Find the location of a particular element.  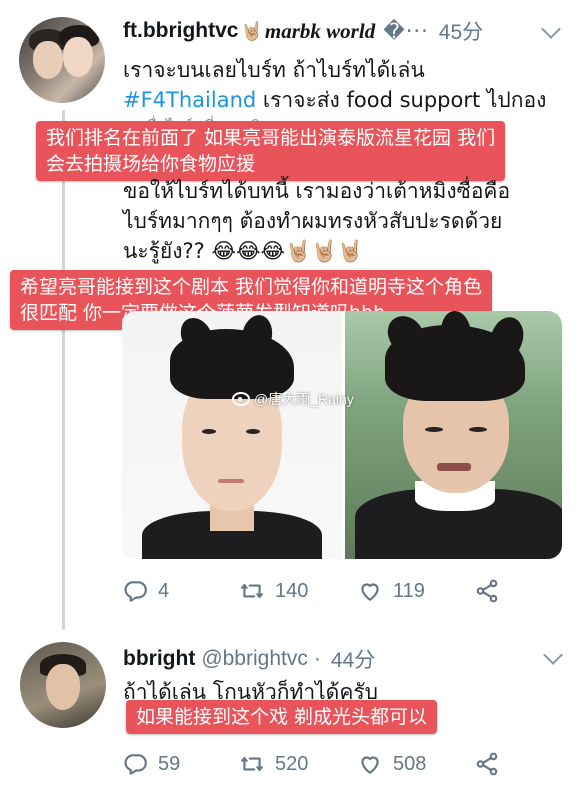

display-name-extra: marbk world is located at coordinates (320, 31).